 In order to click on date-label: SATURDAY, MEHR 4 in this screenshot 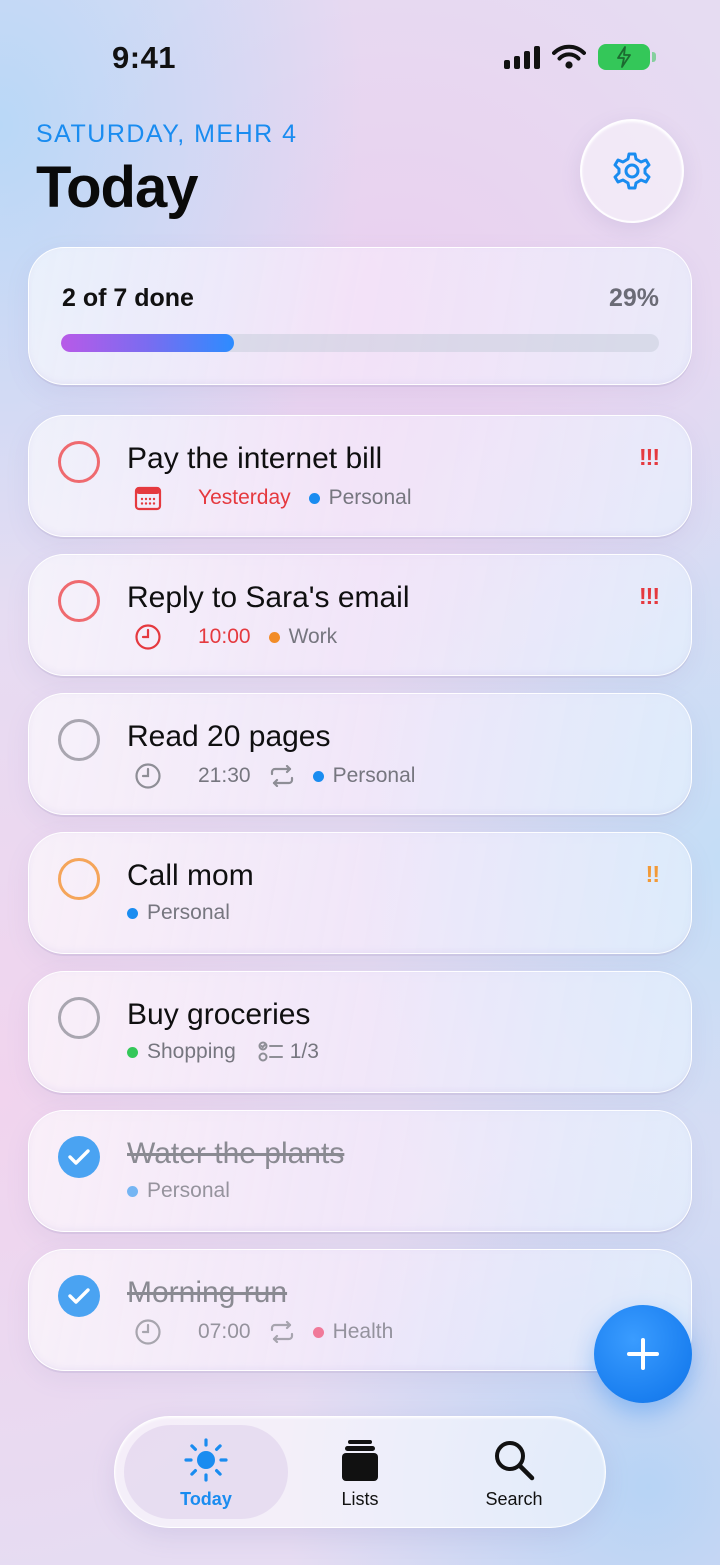, I will do `click(167, 134)`.